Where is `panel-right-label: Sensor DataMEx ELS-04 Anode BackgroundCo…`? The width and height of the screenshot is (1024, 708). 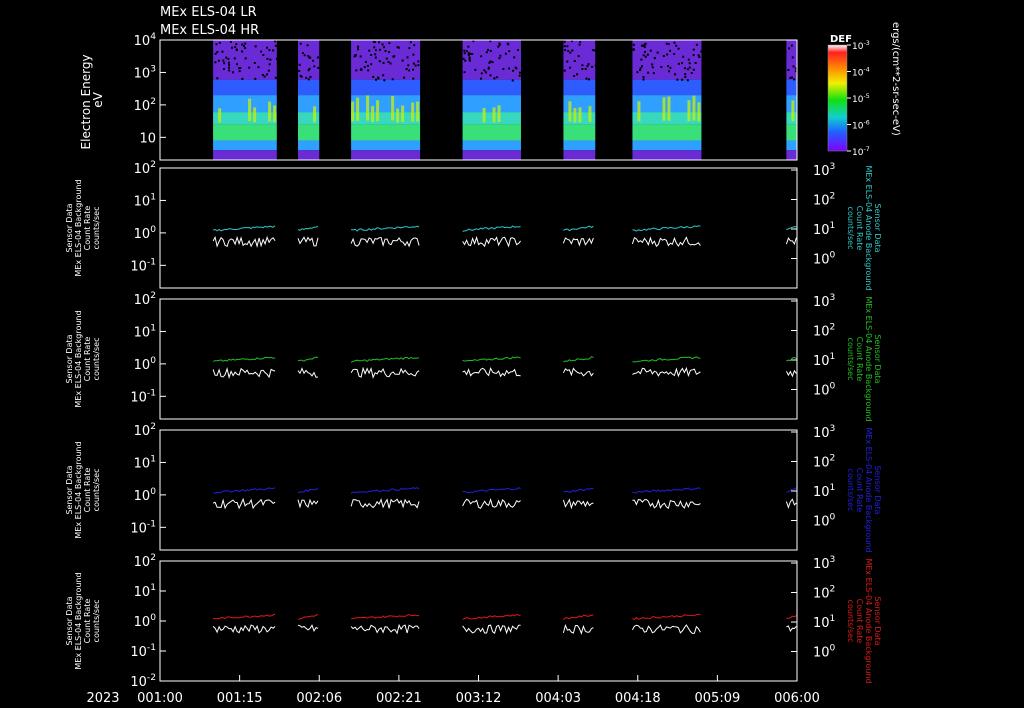
panel-right-label: Sensor DataMEx ELS-04 Anode BackgroundCo… is located at coordinates (864, 489).